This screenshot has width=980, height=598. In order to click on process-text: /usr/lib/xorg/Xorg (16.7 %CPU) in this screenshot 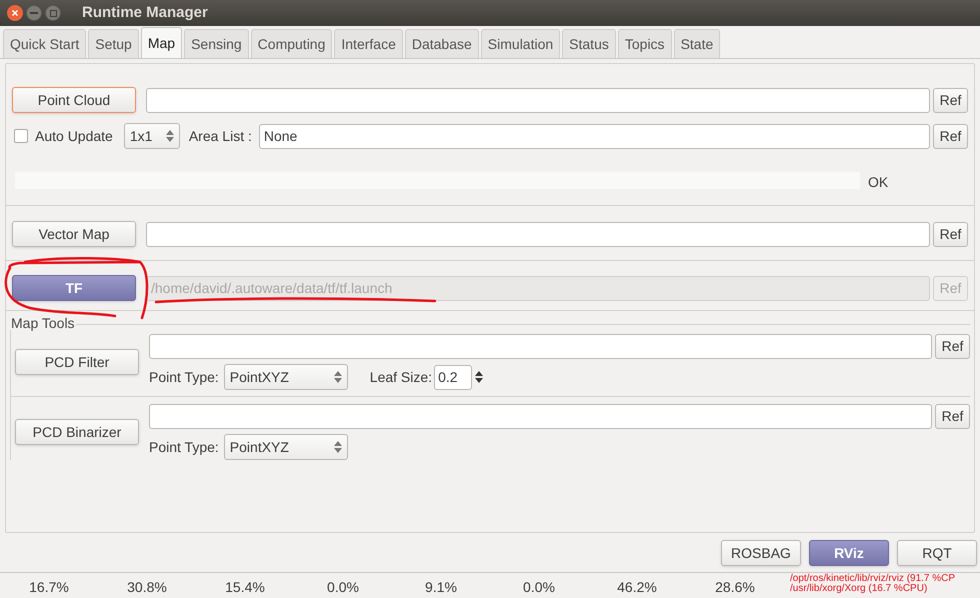, I will do `click(859, 589)`.